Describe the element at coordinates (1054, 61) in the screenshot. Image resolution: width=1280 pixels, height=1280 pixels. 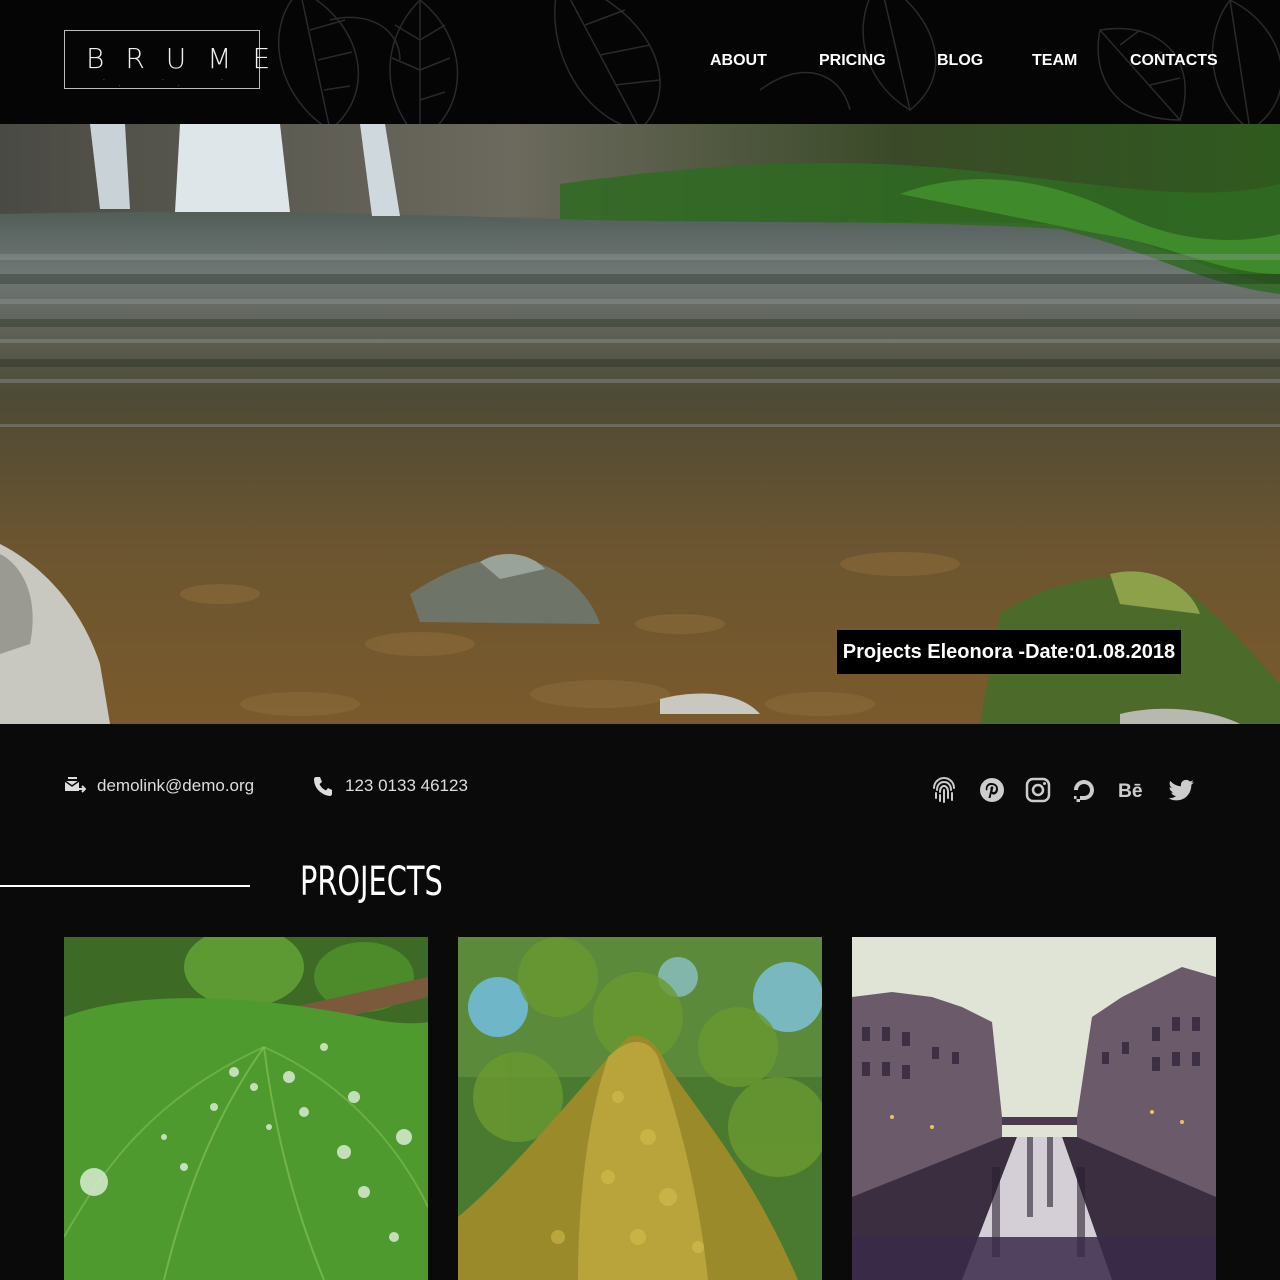
I see `nav-team: TEAM` at that location.